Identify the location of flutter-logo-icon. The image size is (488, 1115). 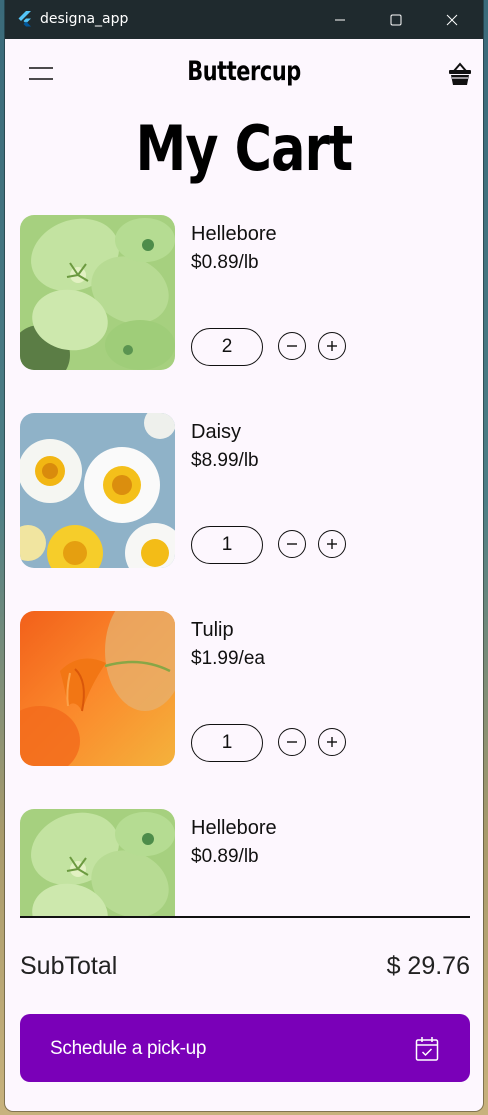
(24, 19).